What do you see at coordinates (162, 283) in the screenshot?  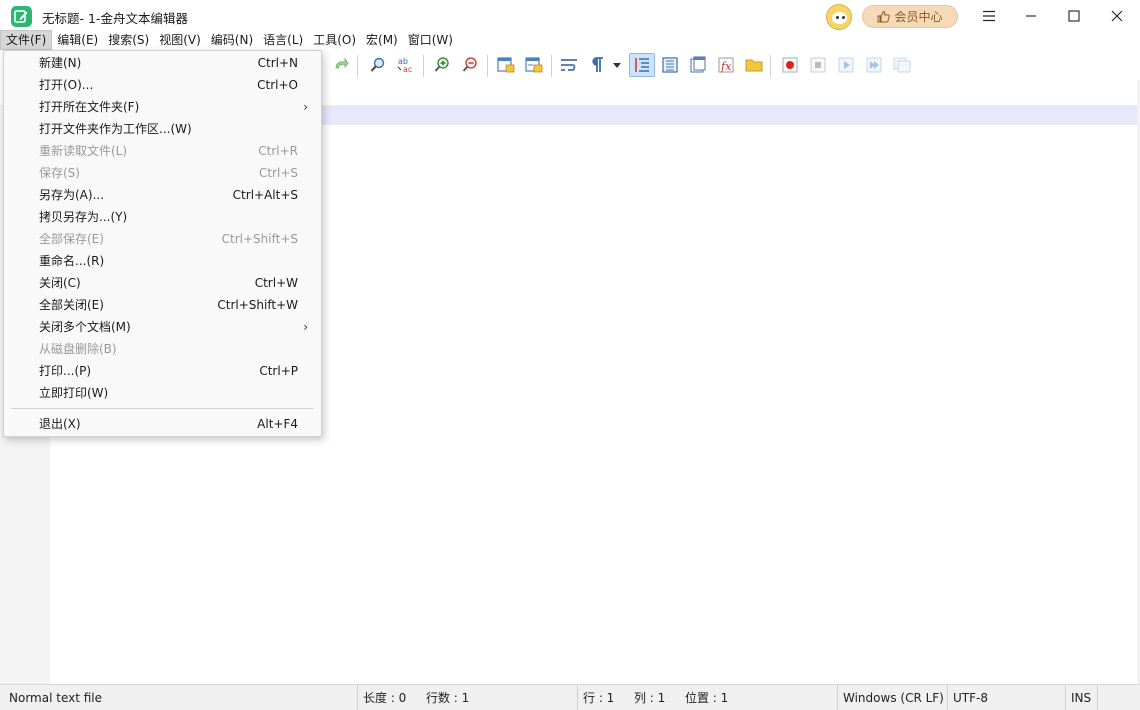 I see `menu-item-close: 关闭(C) Ctrl+W` at bounding box center [162, 283].